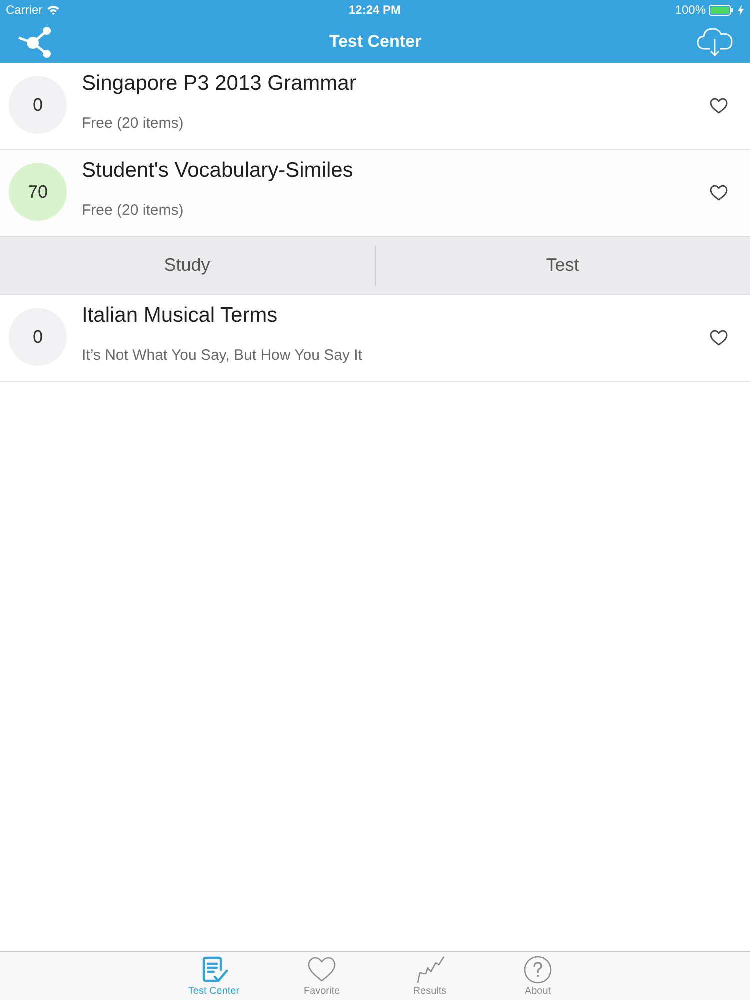 Image resolution: width=750 pixels, height=1000 pixels. What do you see at coordinates (722, 10) in the screenshot?
I see `battery-icon` at bounding box center [722, 10].